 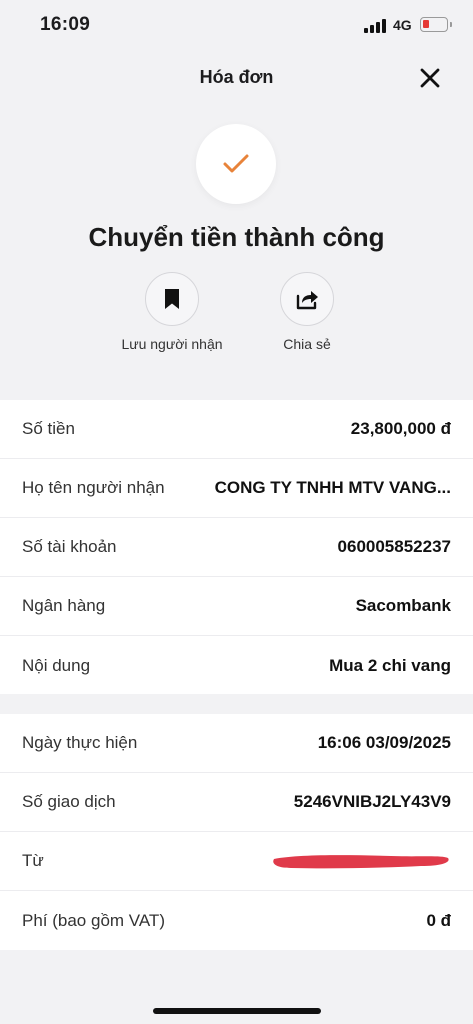 What do you see at coordinates (237, 1011) in the screenshot?
I see `home-indicator` at bounding box center [237, 1011].